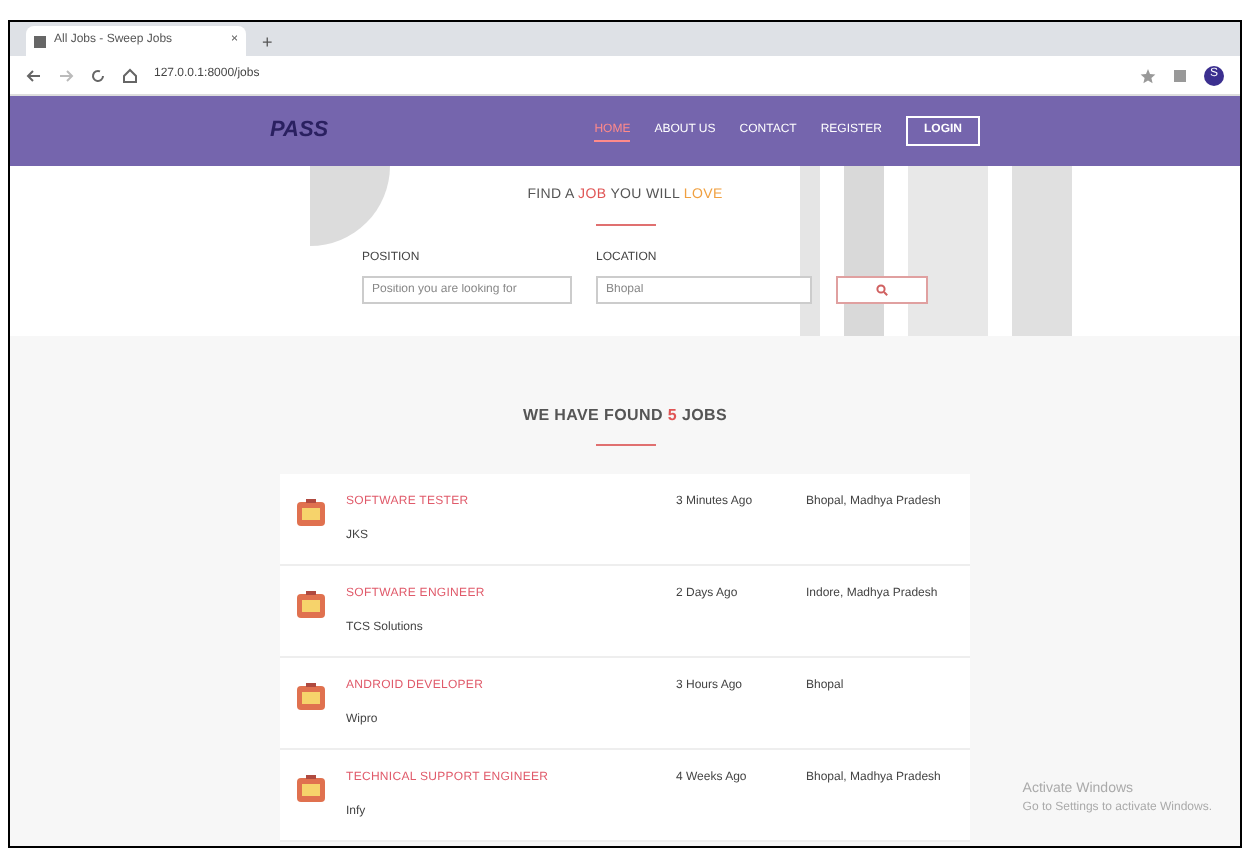  I want to click on reload-icon, so click(98, 75).